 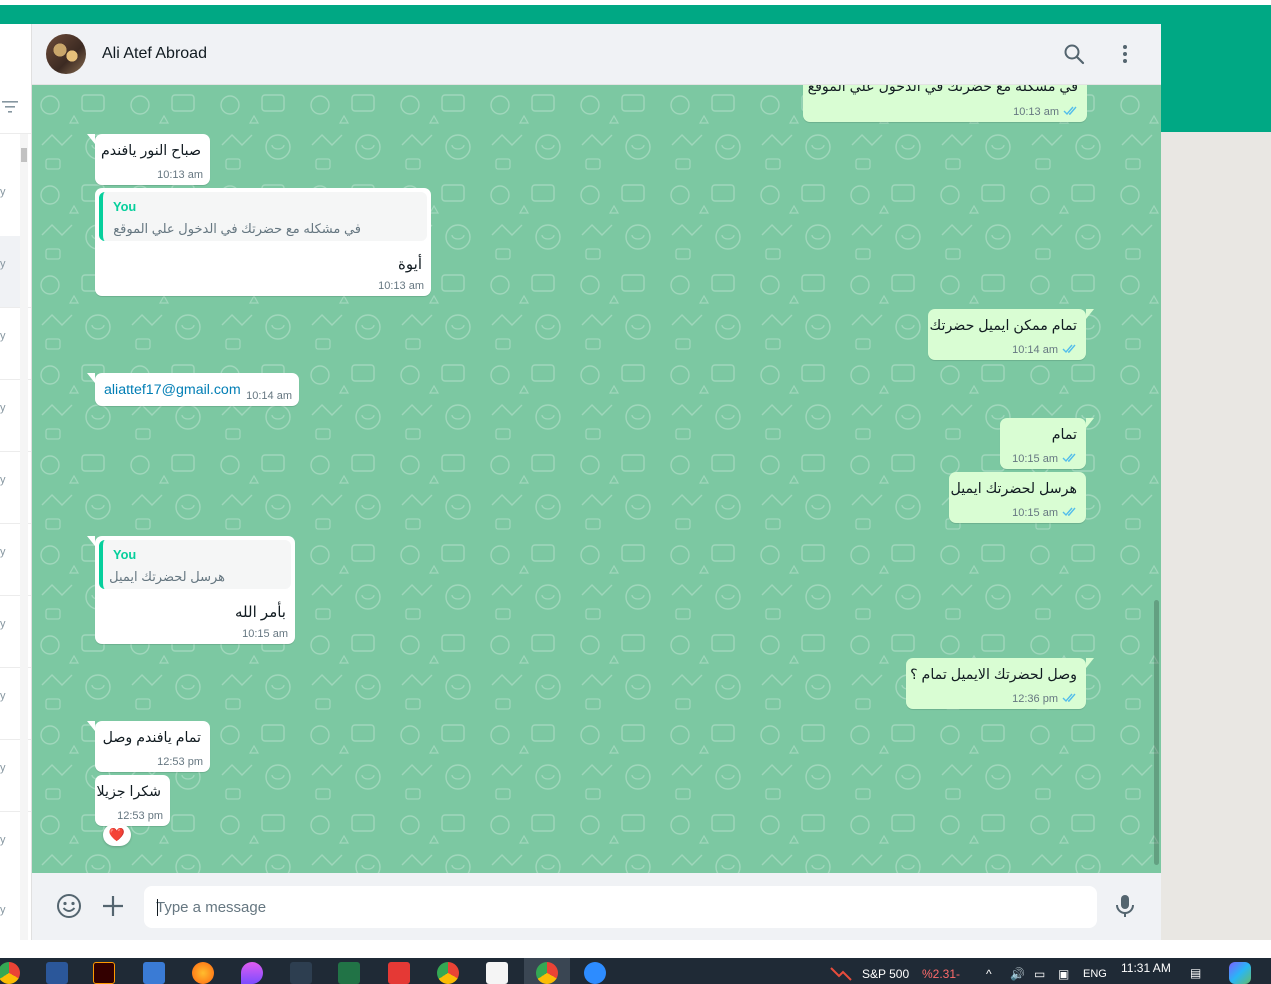 I want to click on message-composer, so click(x=596, y=906).